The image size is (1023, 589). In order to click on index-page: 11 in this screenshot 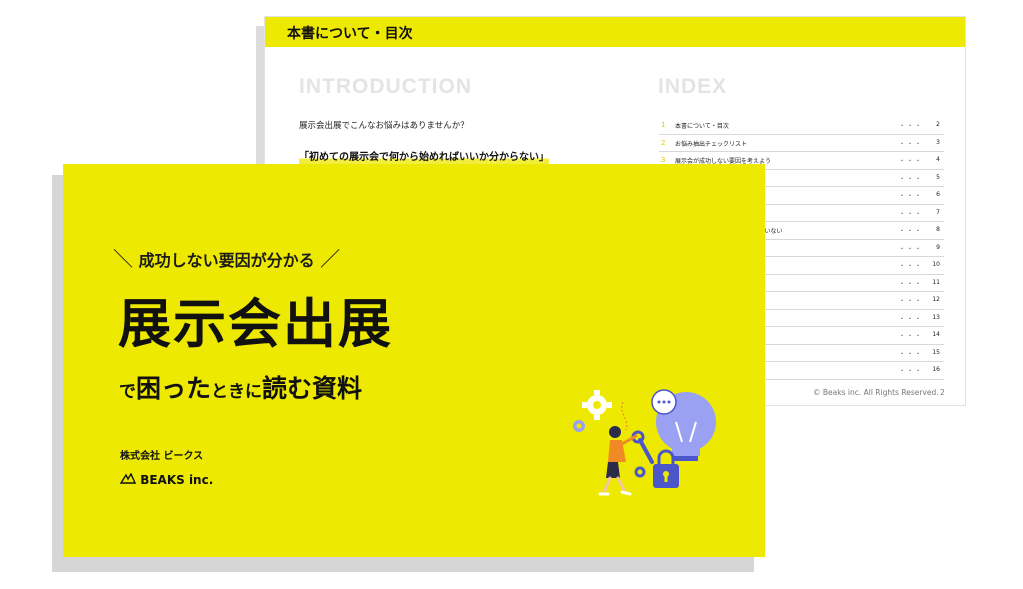, I will do `click(936, 282)`.